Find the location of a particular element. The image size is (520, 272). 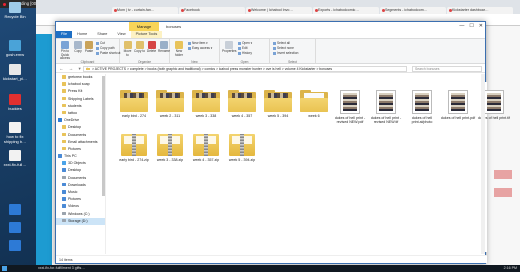

nav-item: Music is located at coordinates (80, 192).